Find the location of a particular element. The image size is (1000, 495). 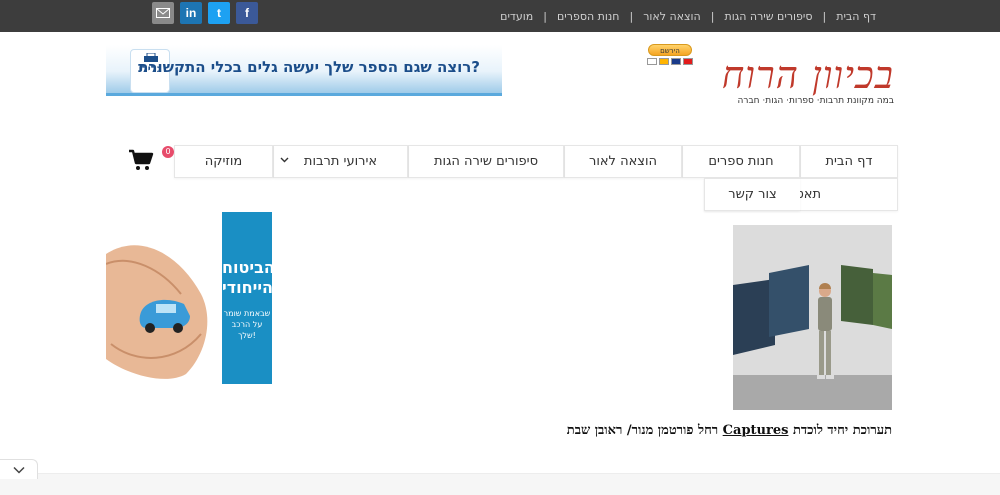

logo-subtitle: במה מקוונת תרבות· ספרות· הגות· חברה is located at coordinates (815, 101).